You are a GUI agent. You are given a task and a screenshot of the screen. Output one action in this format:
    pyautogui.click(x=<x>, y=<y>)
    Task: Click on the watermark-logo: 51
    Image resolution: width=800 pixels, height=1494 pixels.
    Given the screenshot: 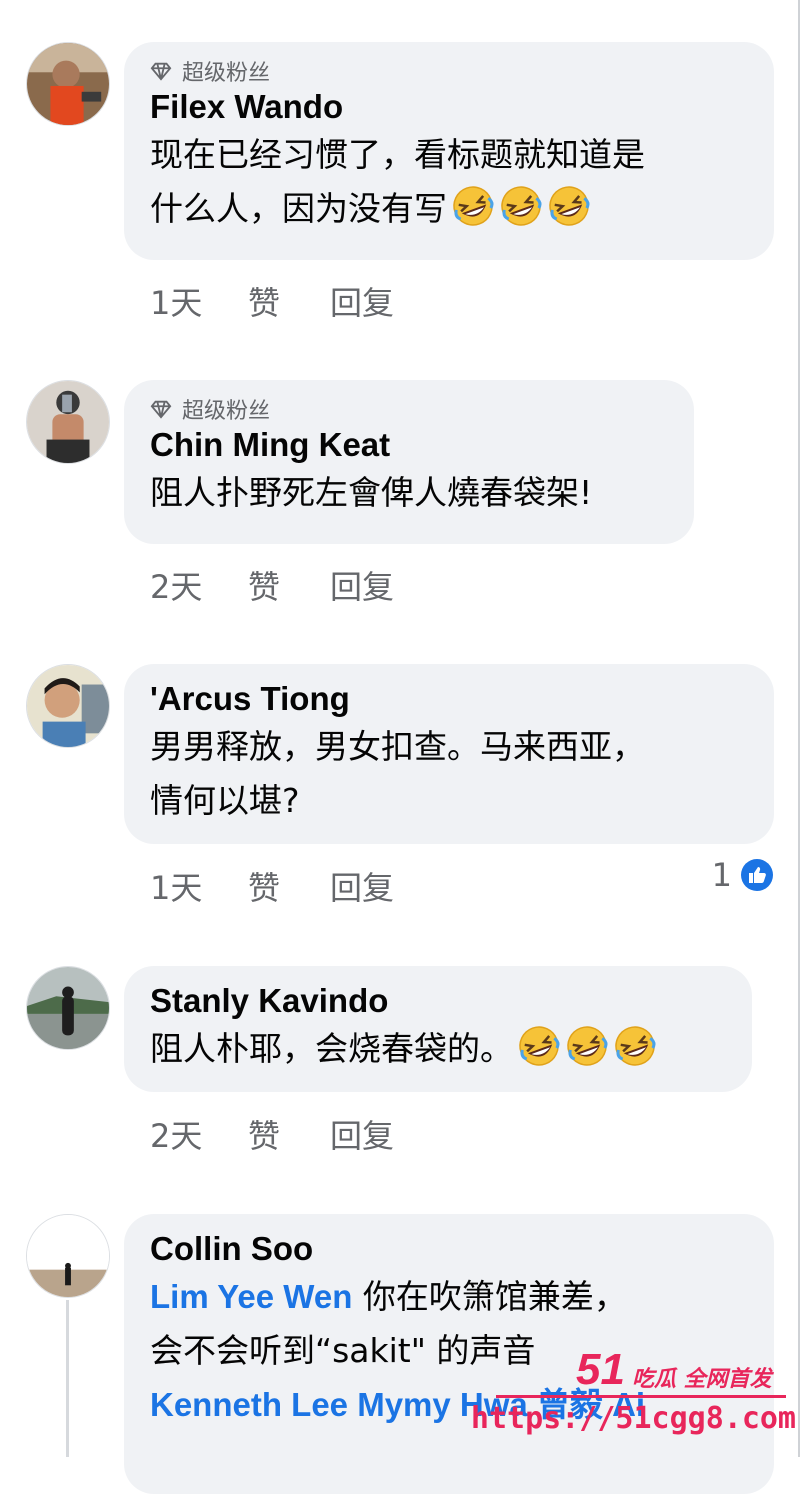 What is the action you would take?
    pyautogui.click(x=600, y=1369)
    